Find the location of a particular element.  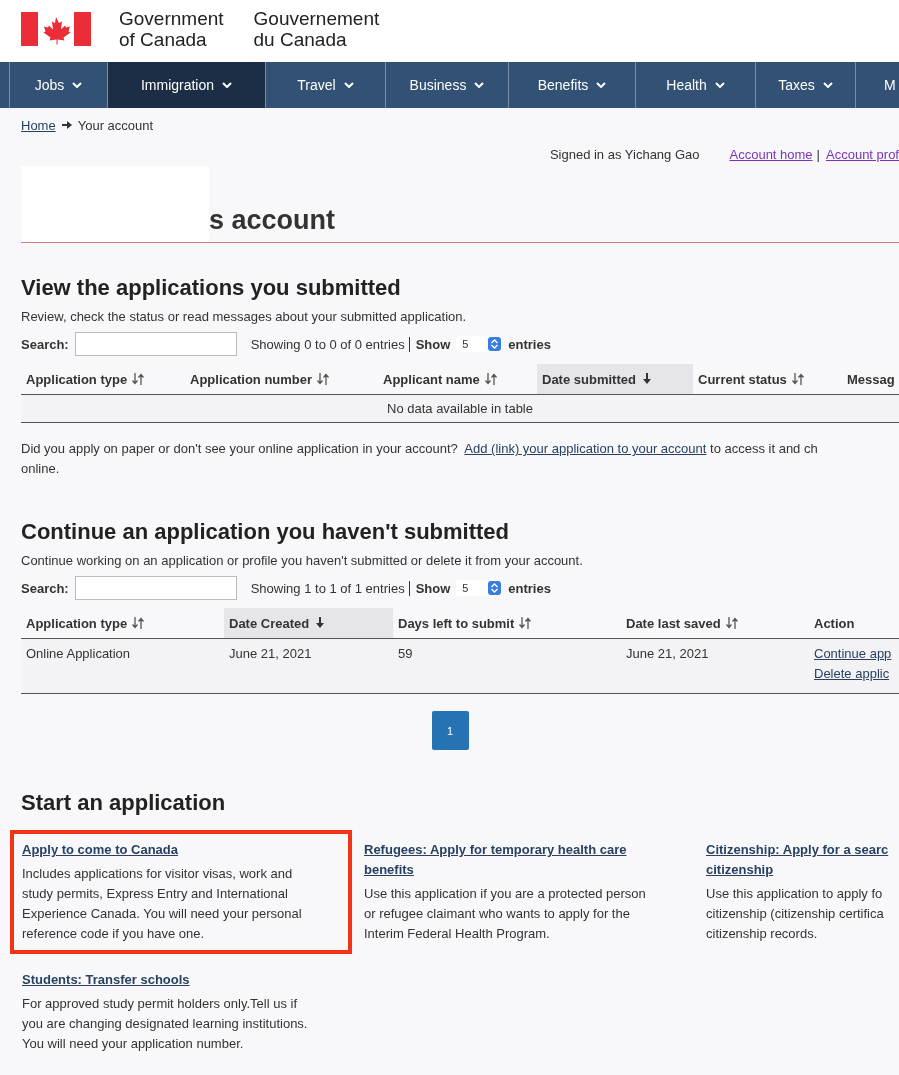

breadcrumb-link: Home is located at coordinates (38, 125).